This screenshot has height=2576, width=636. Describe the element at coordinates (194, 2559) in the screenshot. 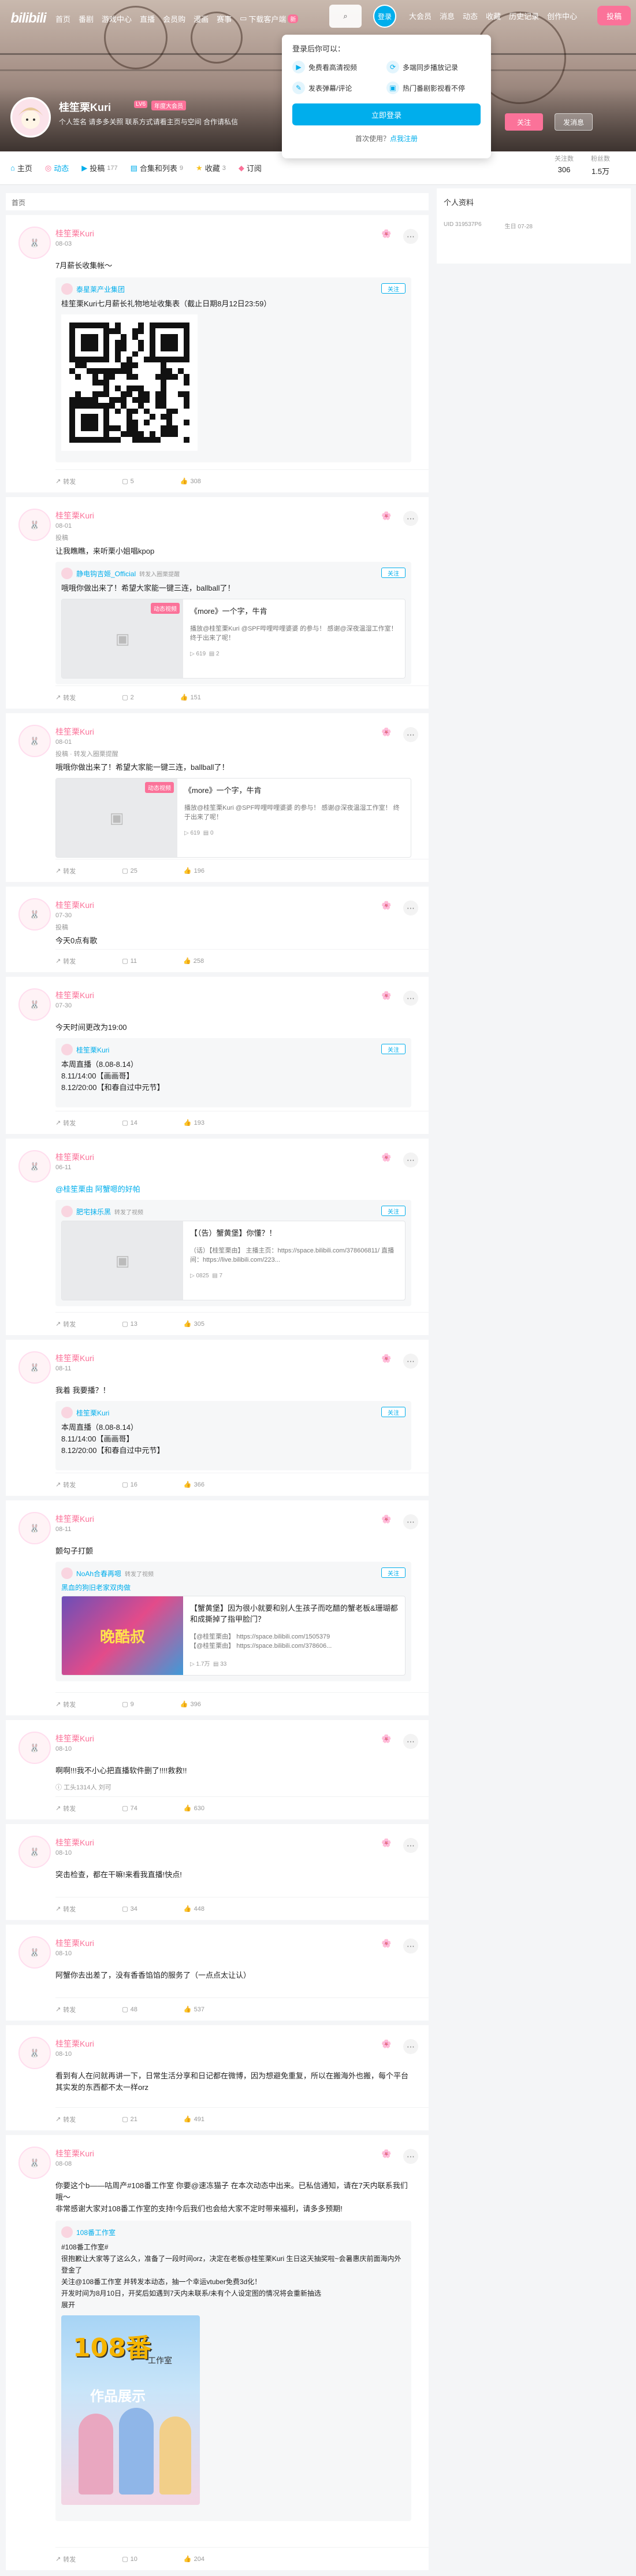

I see `like-button: 👍 204` at that location.